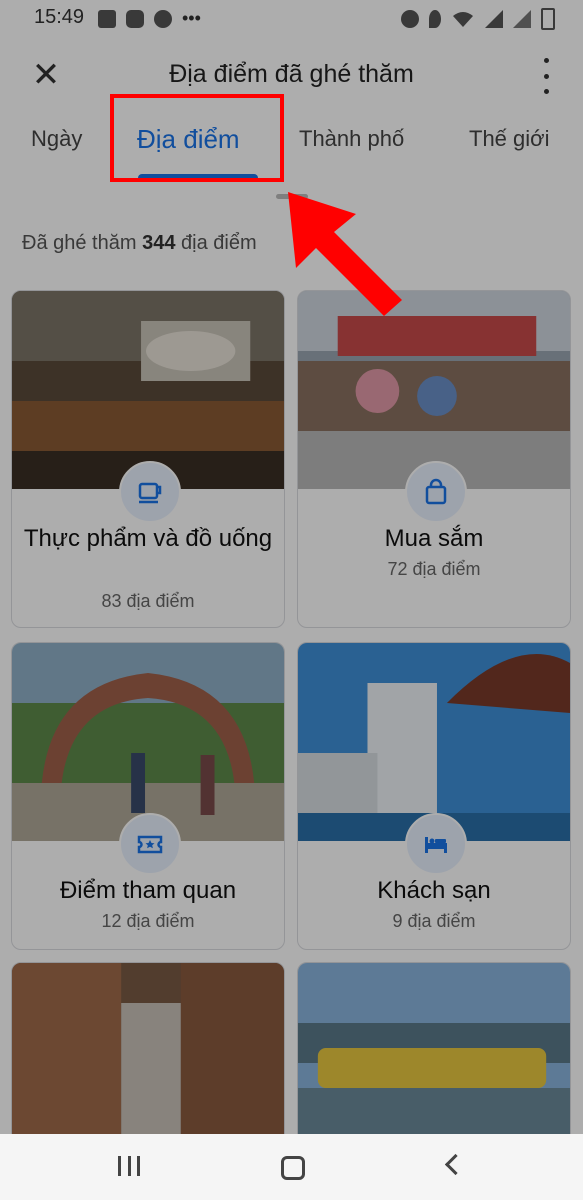  Describe the element at coordinates (150, 844) in the screenshot. I see `ticket-icon` at that location.